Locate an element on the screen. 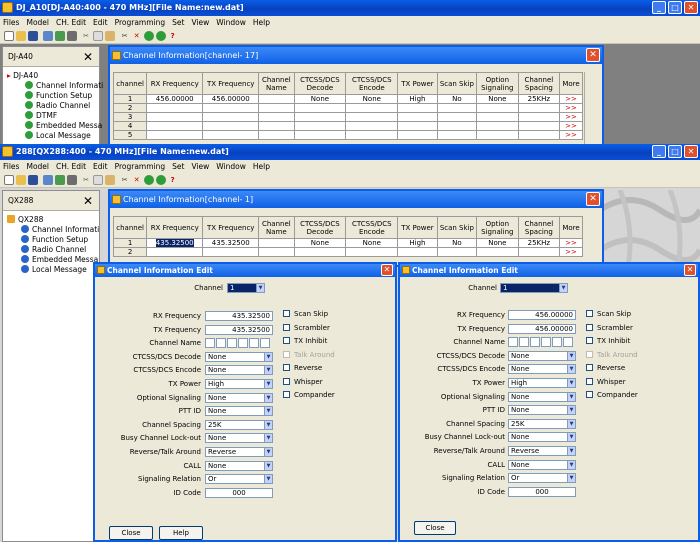 The image size is (700, 542). cell-tx-frequency: 456.00000 is located at coordinates (231, 99).